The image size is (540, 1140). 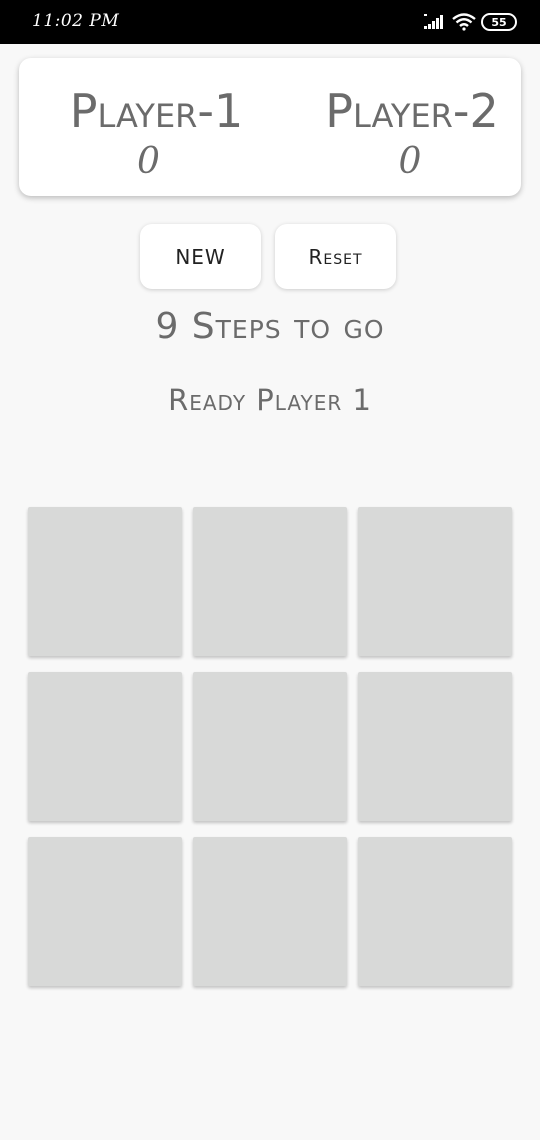 I want to click on battery-icon: 55, so click(x=499, y=22).